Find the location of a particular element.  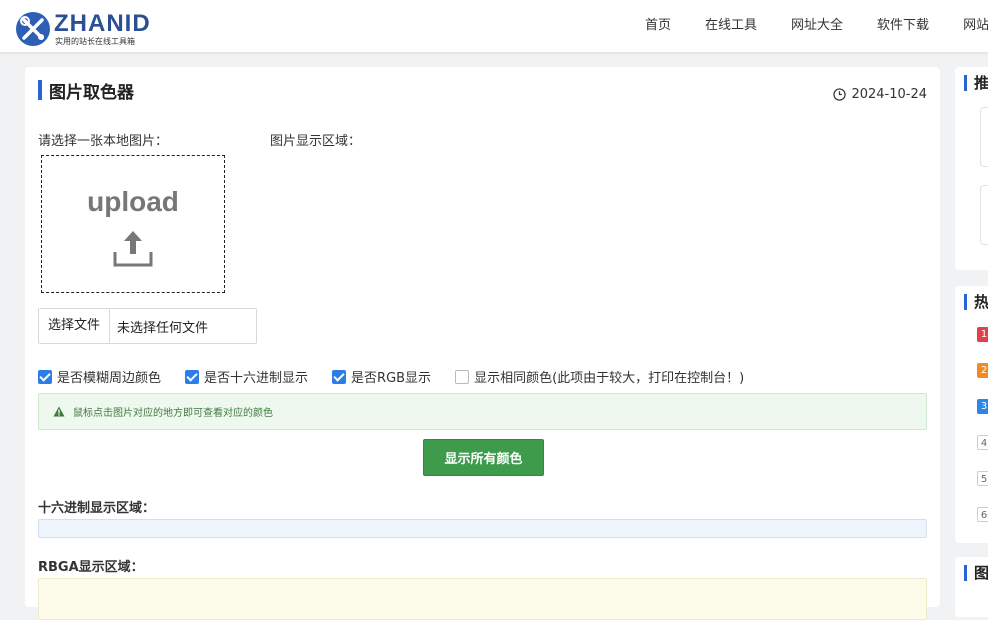

logo-subtitle: 实用的站长在线工具箱 is located at coordinates (95, 41).